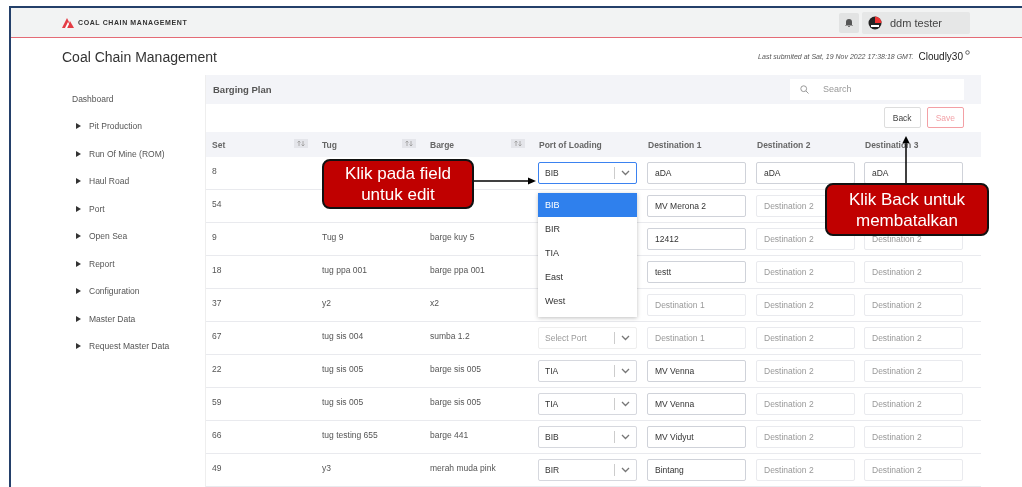 Image resolution: width=1022 pixels, height=487 pixels. I want to click on table-cell: 22, so click(217, 369).